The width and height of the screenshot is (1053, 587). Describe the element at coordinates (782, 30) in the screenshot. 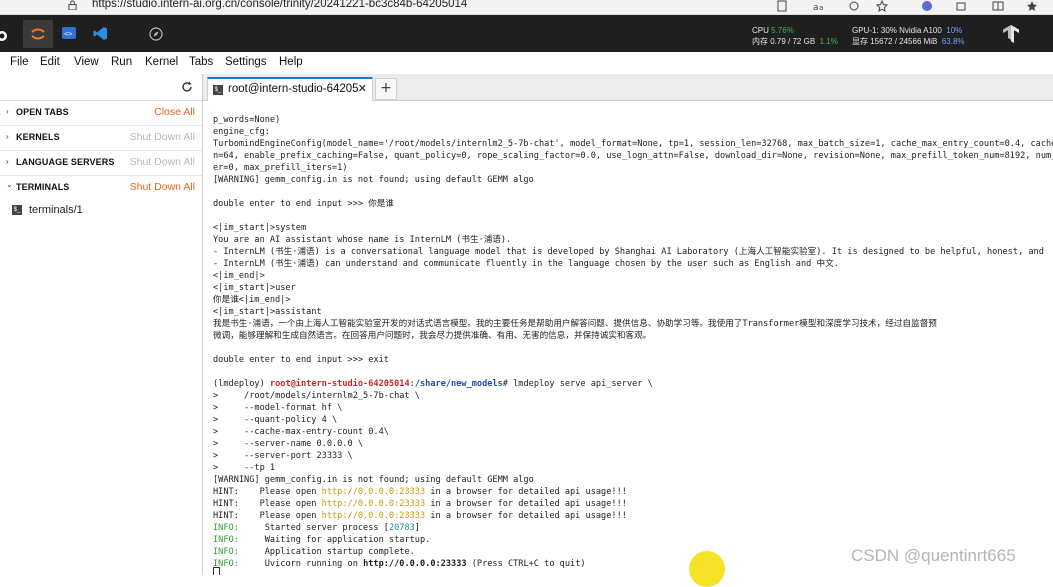

I see `cpu-value: 5.76%` at that location.